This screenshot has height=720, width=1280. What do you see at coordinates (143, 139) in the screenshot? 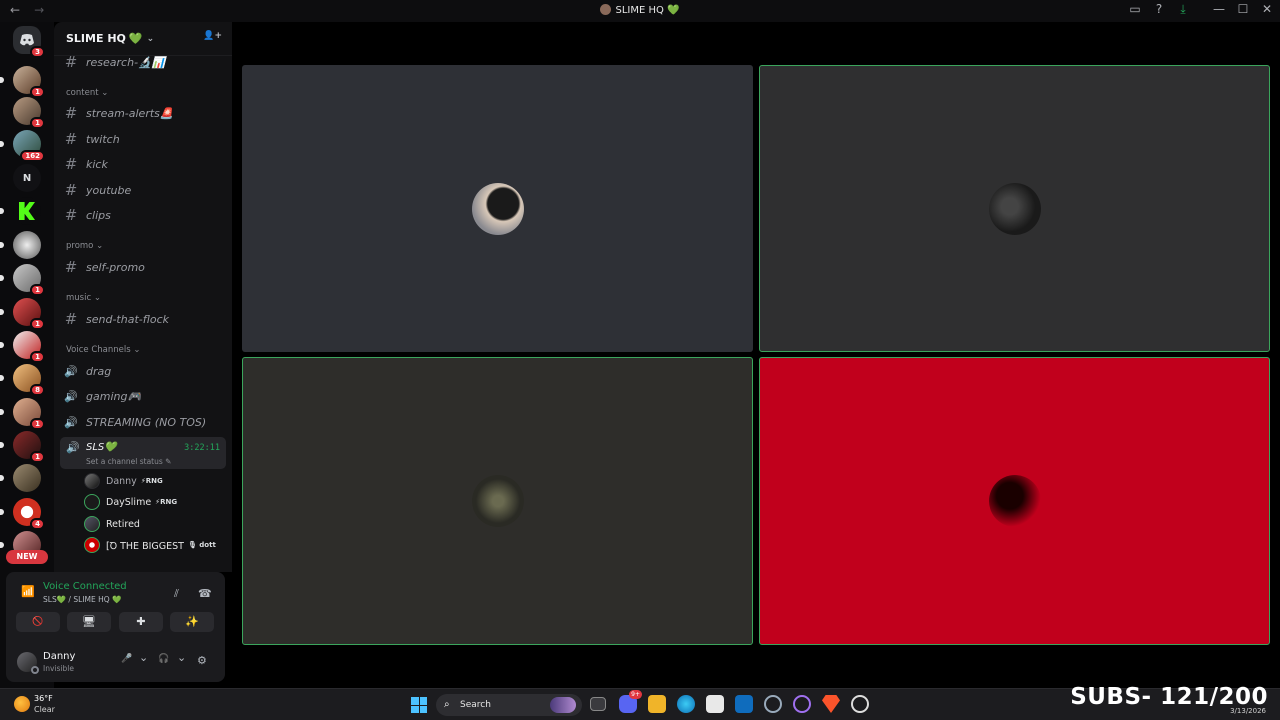
I see `channel-twitch: # twitch` at bounding box center [143, 139].